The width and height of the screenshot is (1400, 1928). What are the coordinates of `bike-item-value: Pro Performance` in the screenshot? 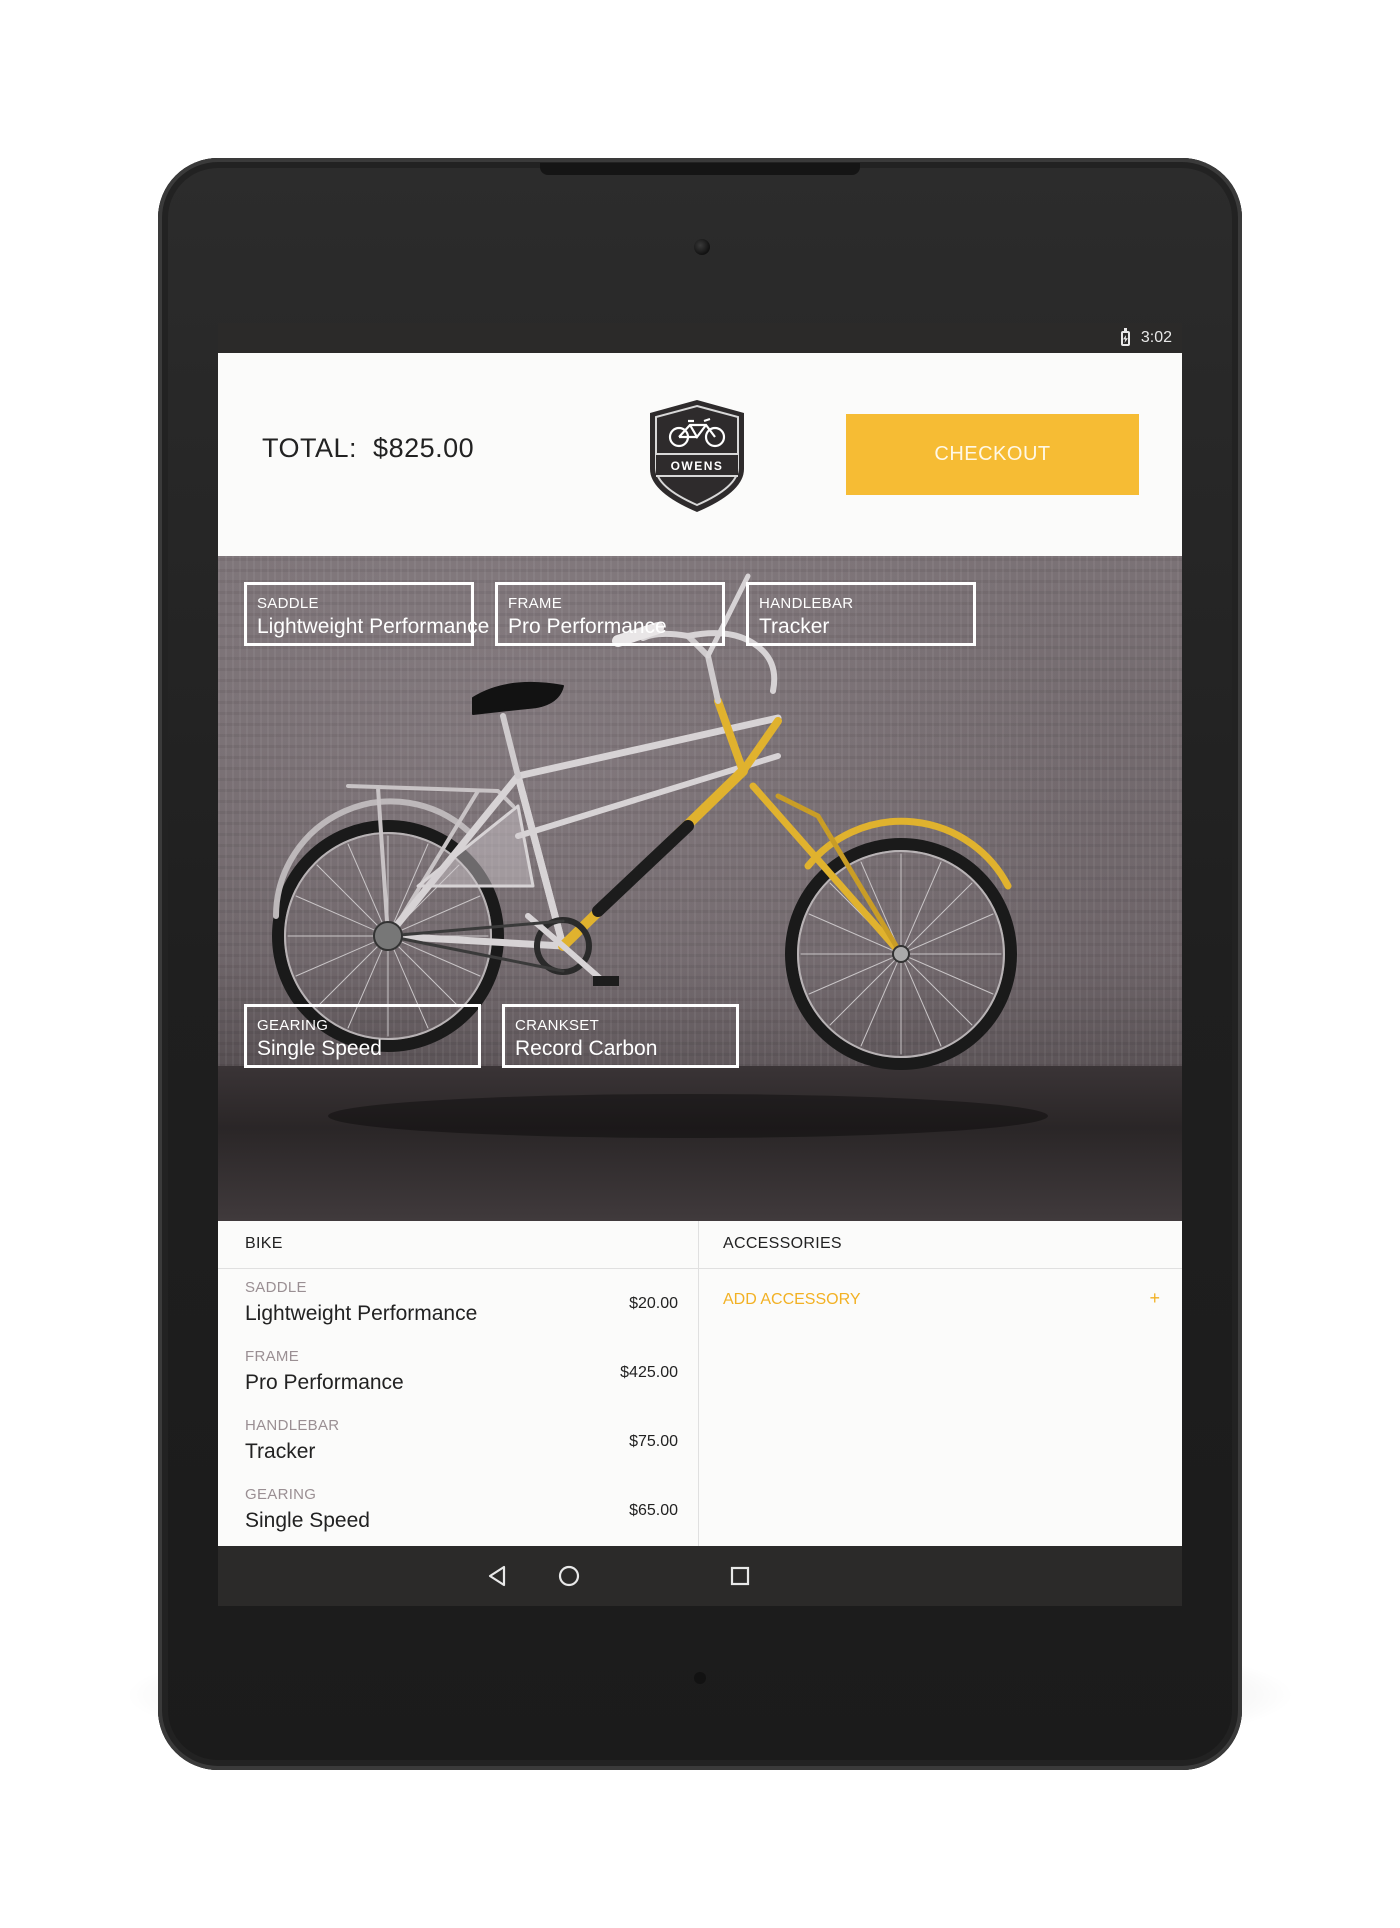 It's located at (324, 1382).